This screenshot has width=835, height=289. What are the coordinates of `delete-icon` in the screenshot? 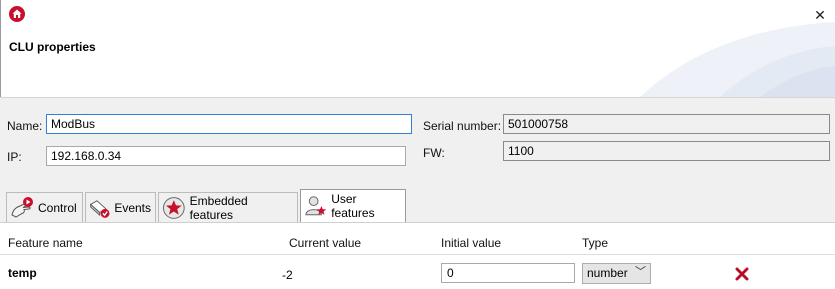 It's located at (742, 274).